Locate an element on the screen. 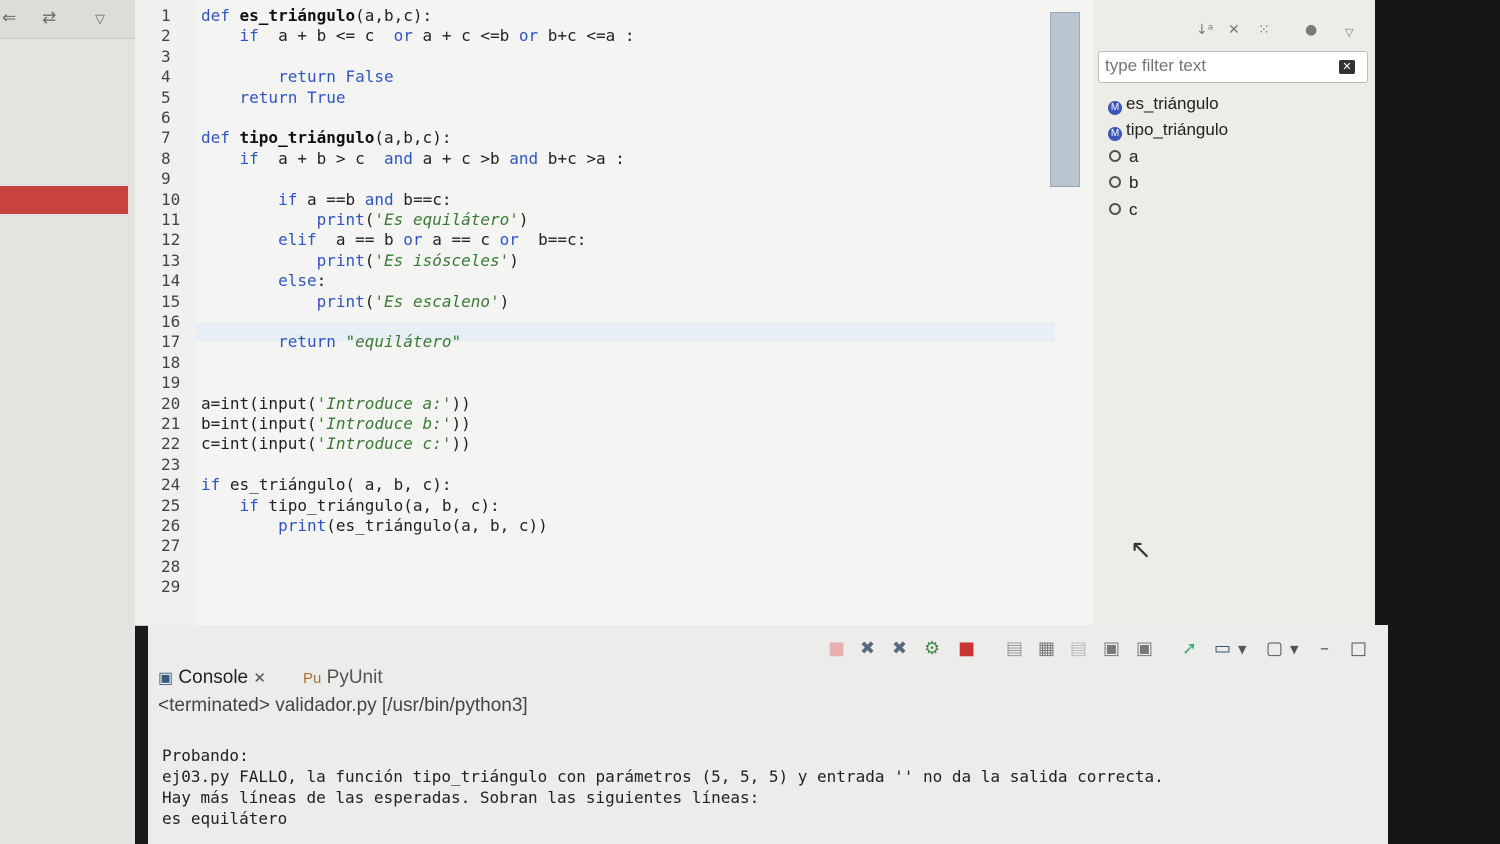  mouse-pointer-icon: ↖ is located at coordinates (1141, 550).